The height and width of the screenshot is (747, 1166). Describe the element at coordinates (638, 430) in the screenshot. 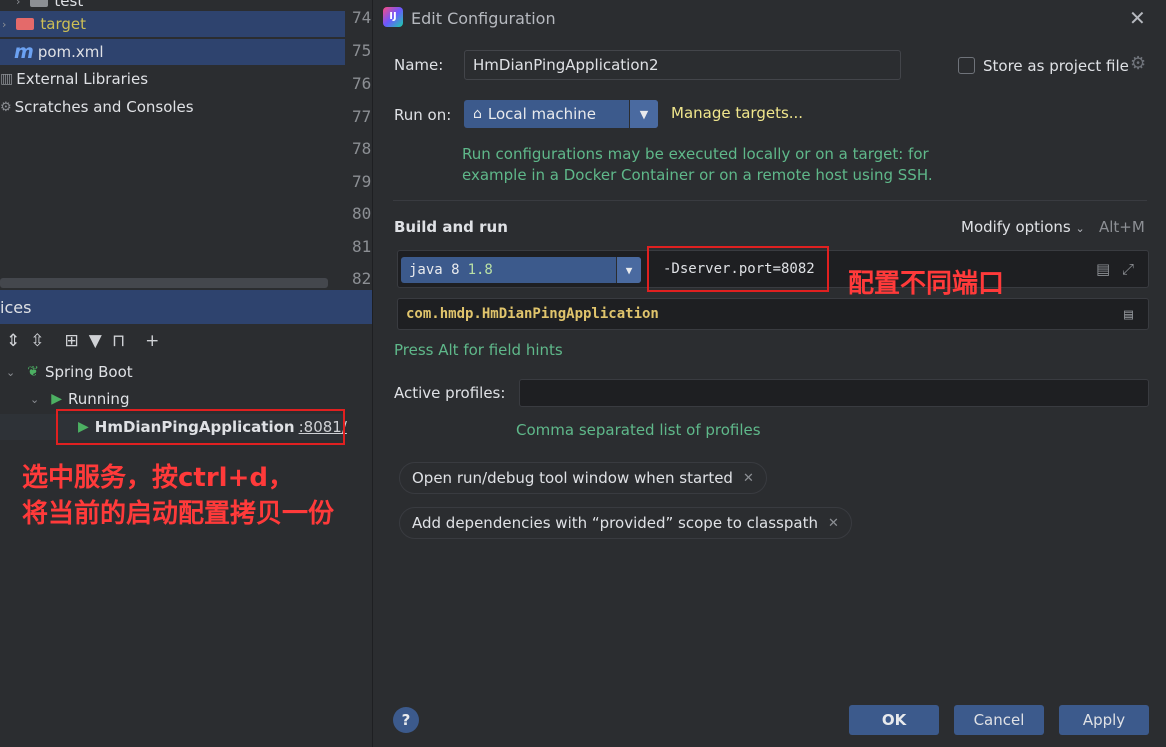

I see `profiles-hint: Comma separated list of profiles` at that location.